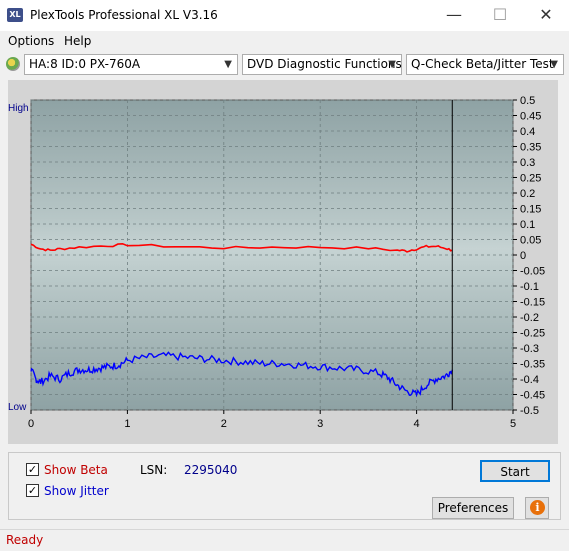  I want to click on y-tick-label: 0.15, so click(530, 210).